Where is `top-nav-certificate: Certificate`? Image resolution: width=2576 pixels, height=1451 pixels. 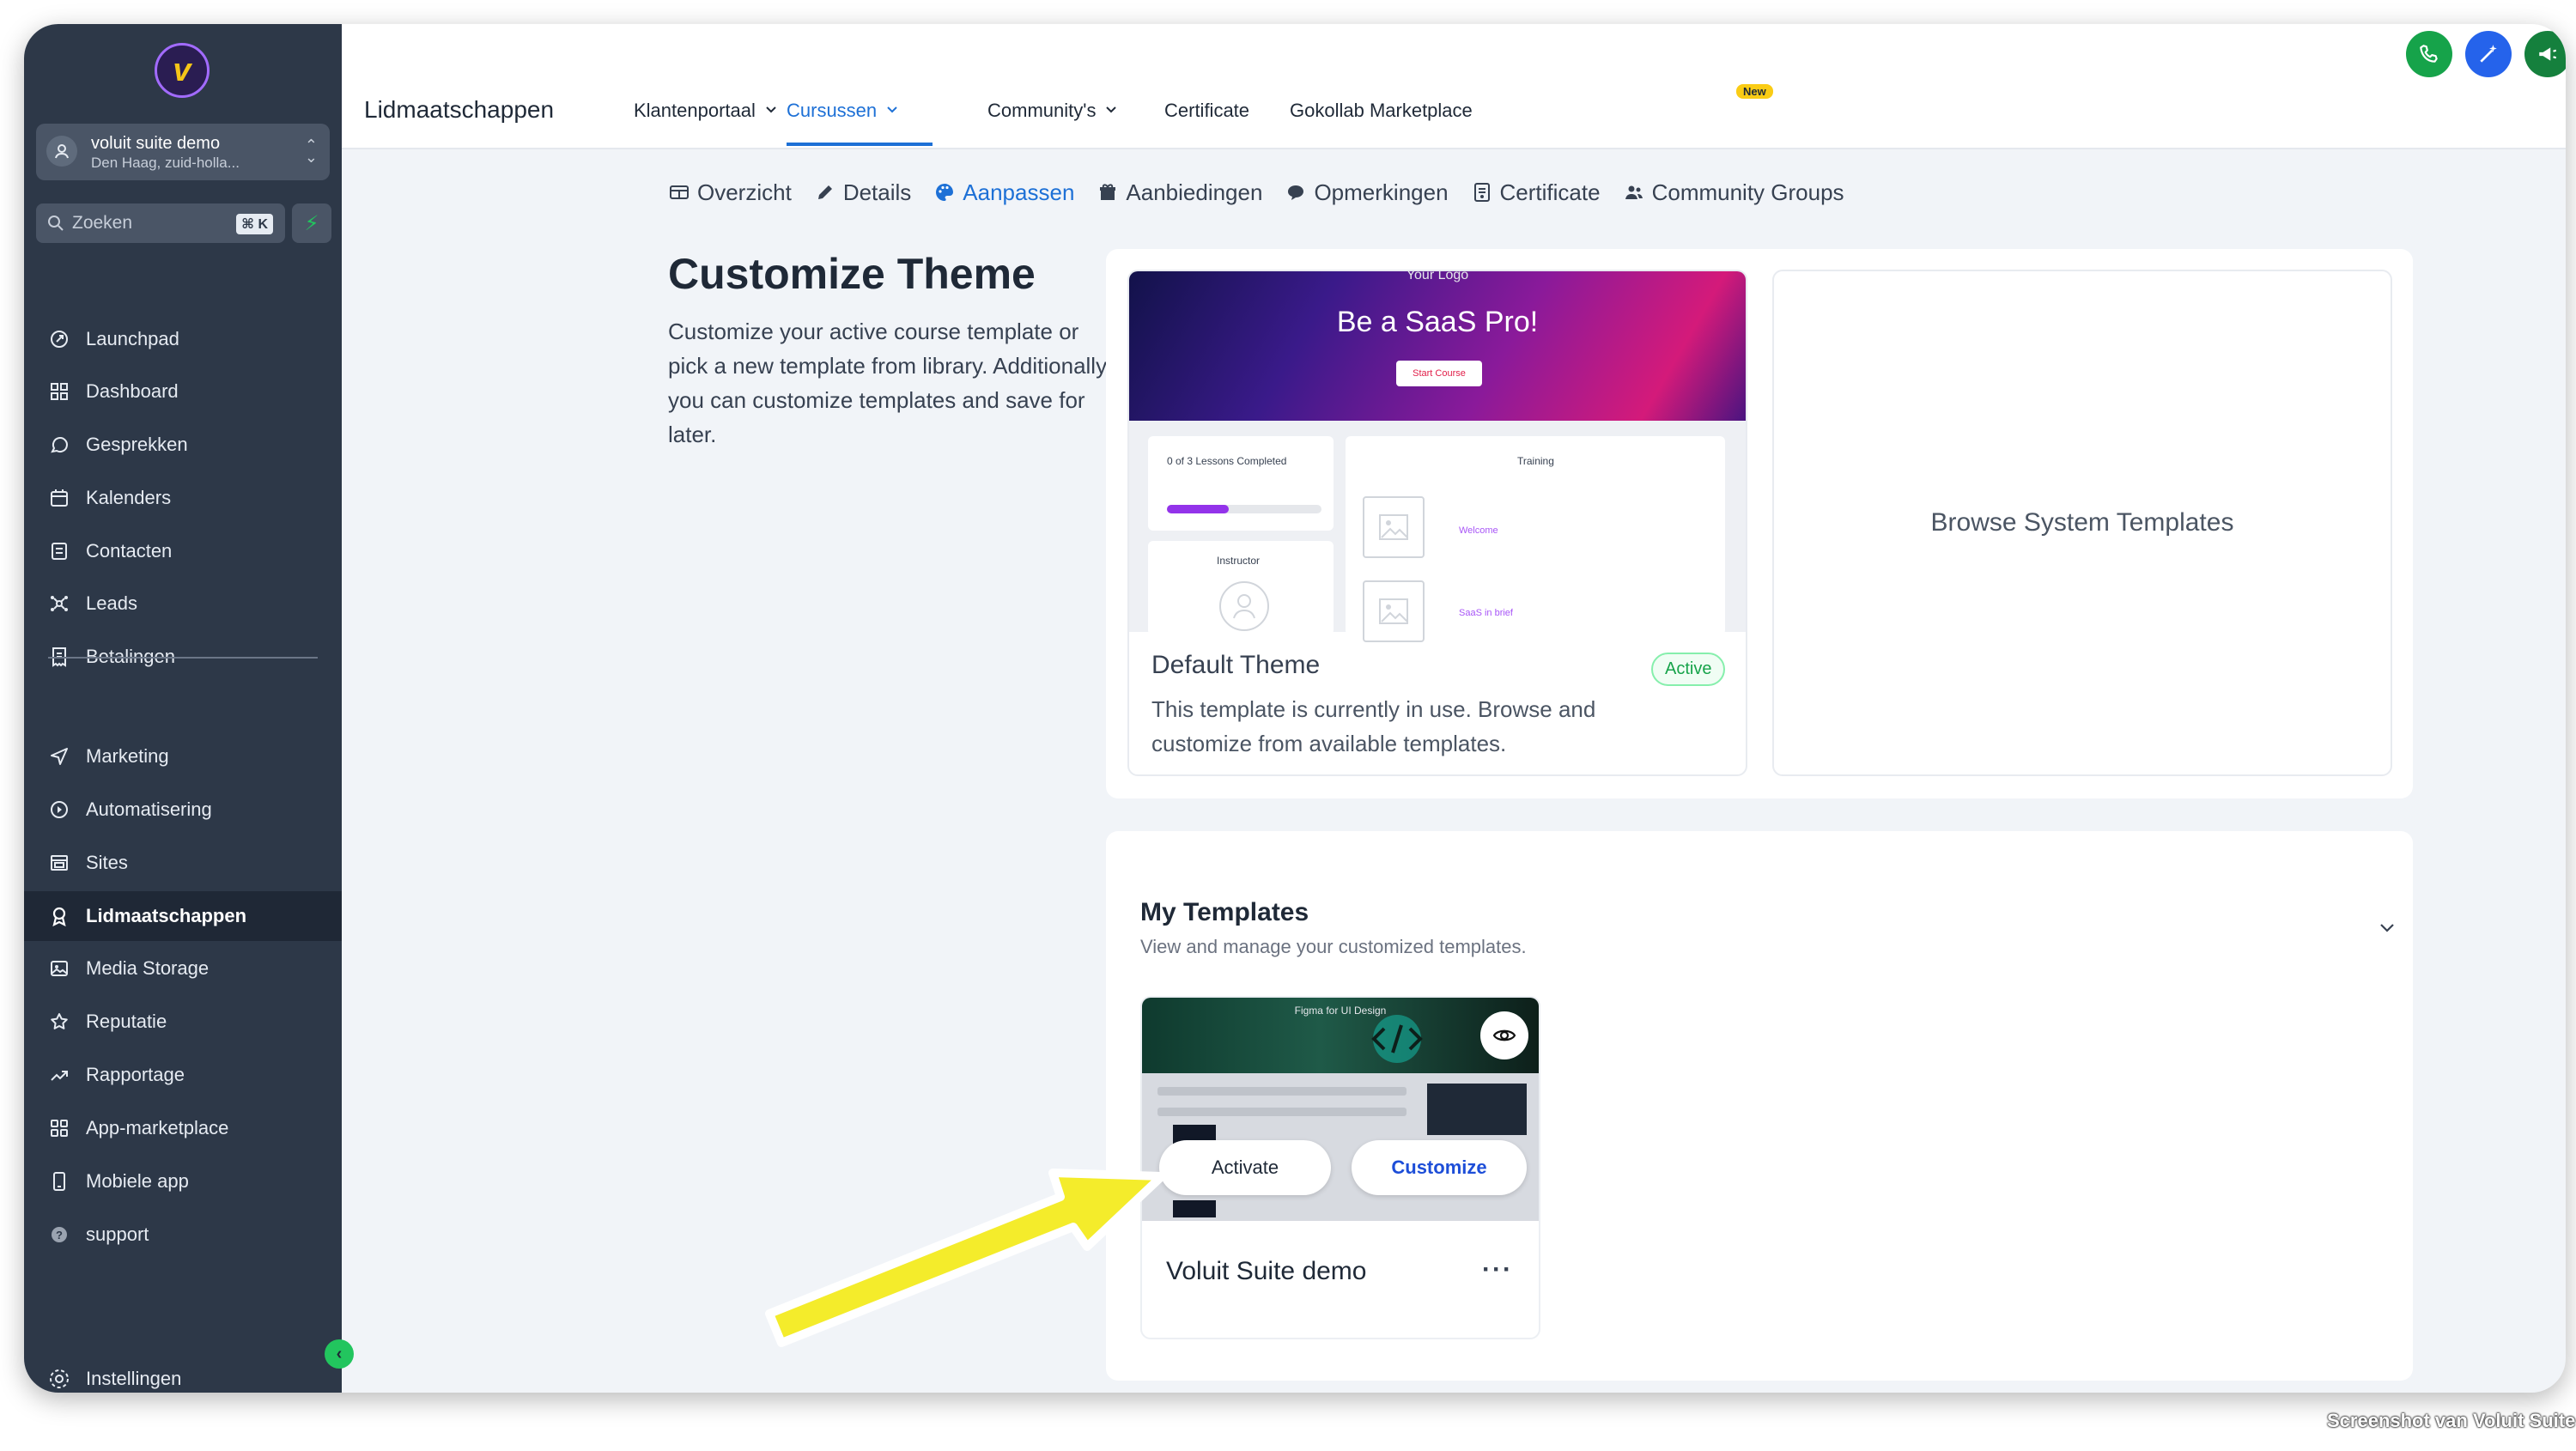 top-nav-certificate: Certificate is located at coordinates (1206, 111).